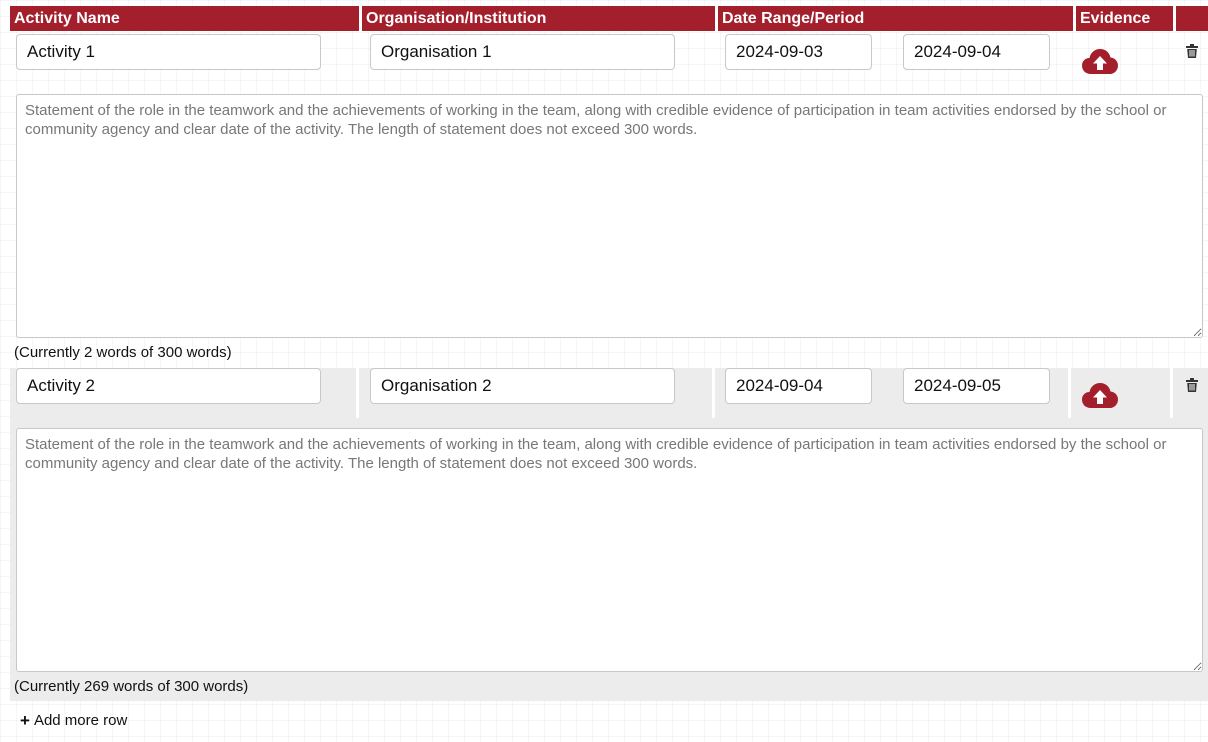 This screenshot has width=1208, height=742. Describe the element at coordinates (540, 18) in the screenshot. I see `header-organisation: Organisation/Institution` at that location.